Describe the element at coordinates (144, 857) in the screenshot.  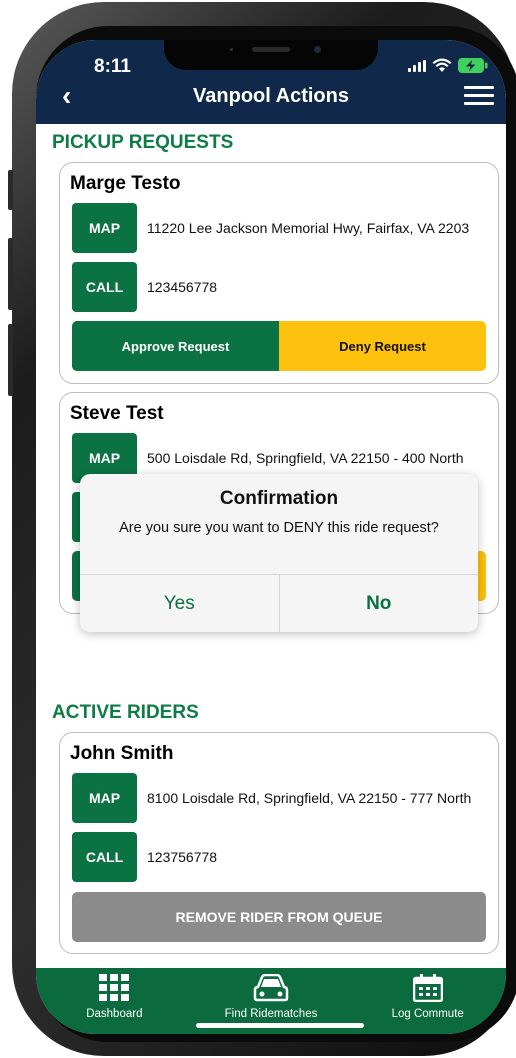
I see `phone-row: CALL 123756778` at that location.